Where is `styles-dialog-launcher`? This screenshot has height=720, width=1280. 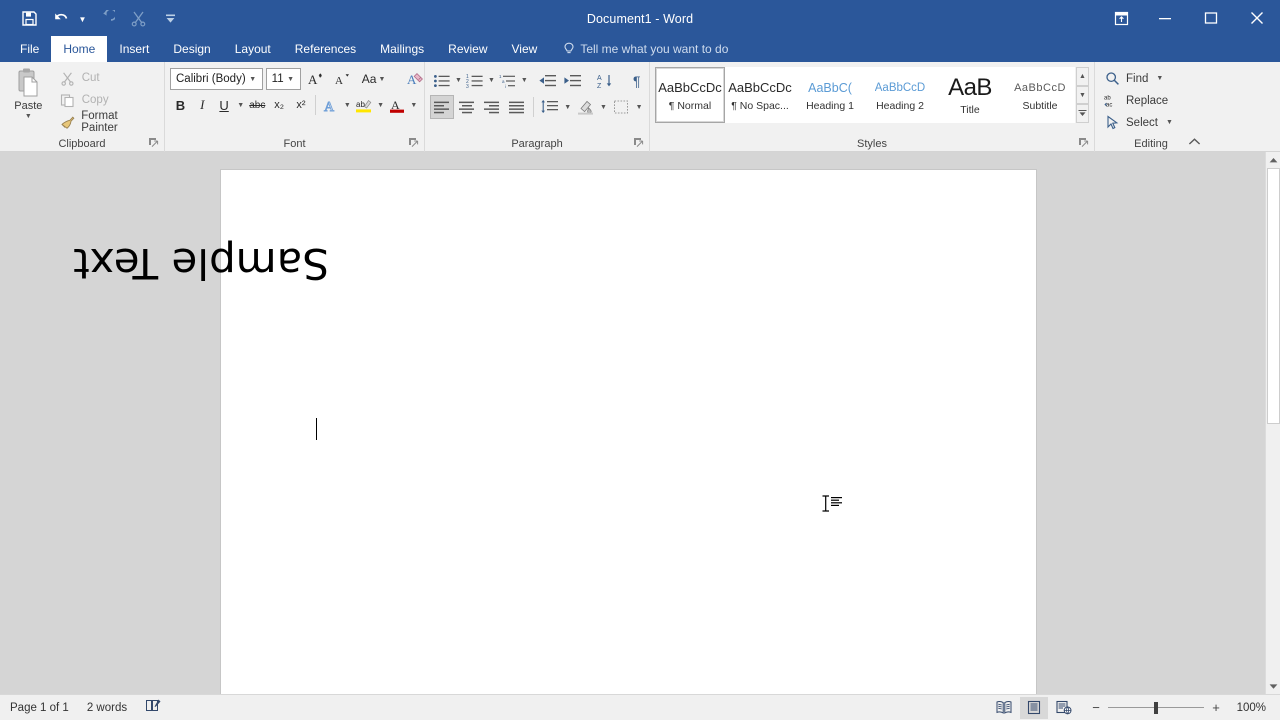
styles-dialog-launcher is located at coordinates (1084, 143).